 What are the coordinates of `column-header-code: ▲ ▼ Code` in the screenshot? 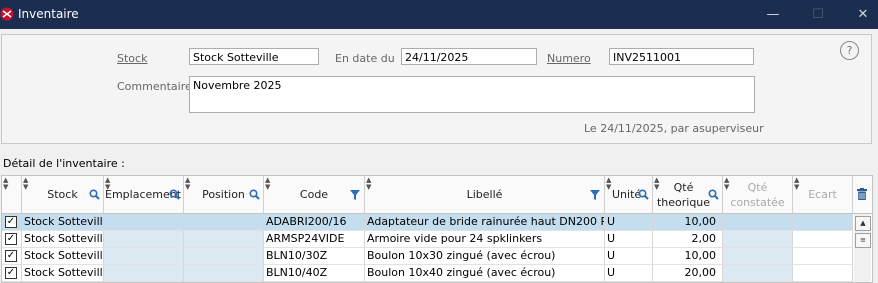 It's located at (314, 195).